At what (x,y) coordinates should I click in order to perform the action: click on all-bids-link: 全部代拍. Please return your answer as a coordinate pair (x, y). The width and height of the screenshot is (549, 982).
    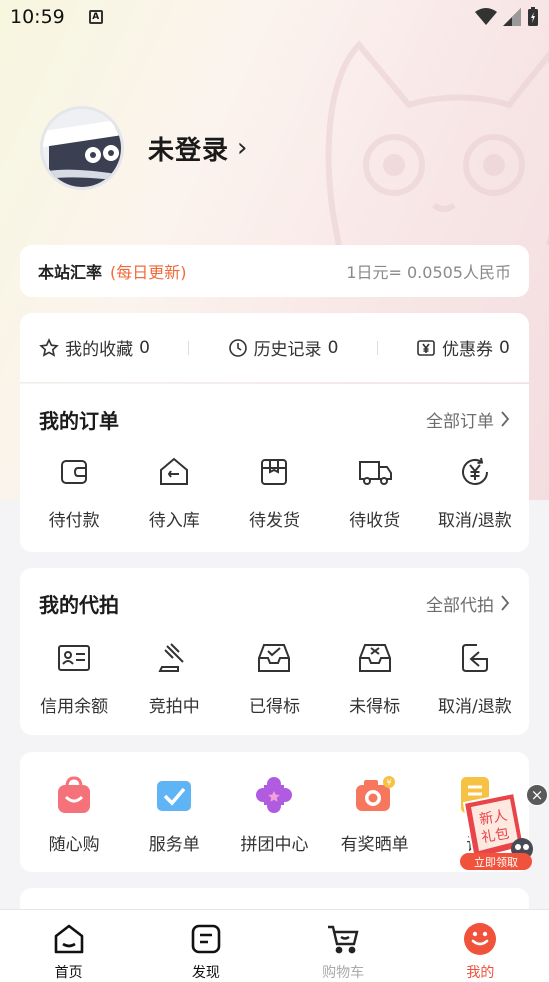
    Looking at the image, I should click on (468, 603).